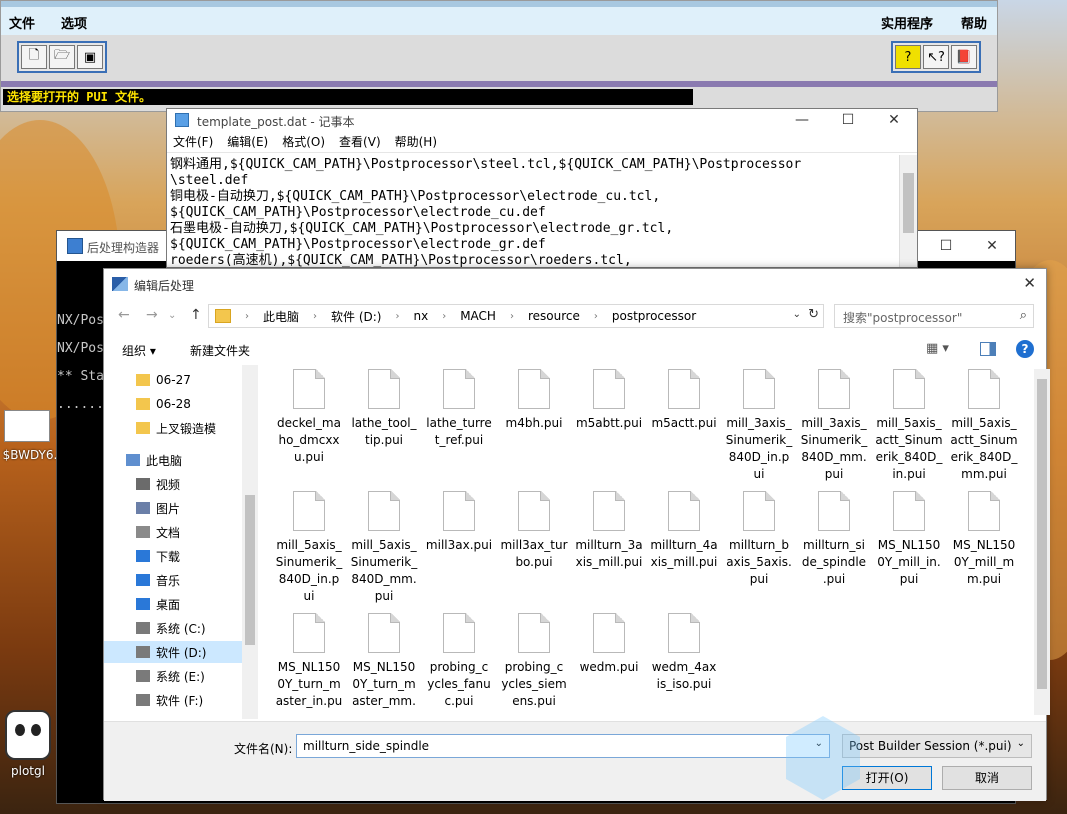 The width and height of the screenshot is (1067, 814). I want to click on help-icon: ?, so click(1025, 349).